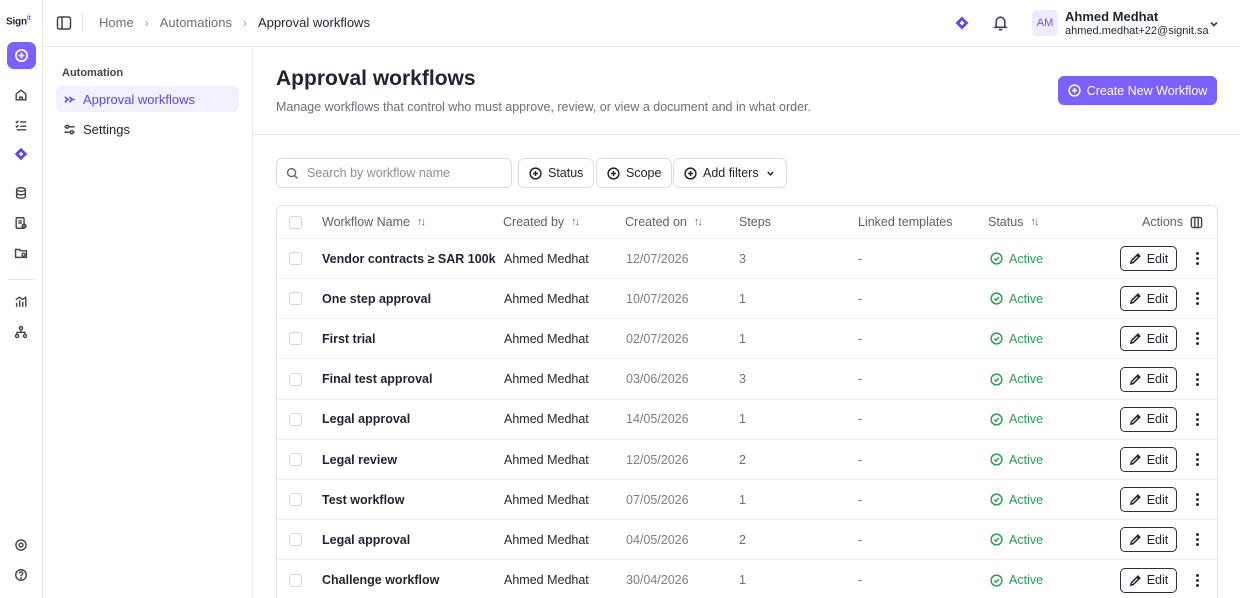 The width and height of the screenshot is (1240, 598). I want to click on search-input, so click(407, 173).